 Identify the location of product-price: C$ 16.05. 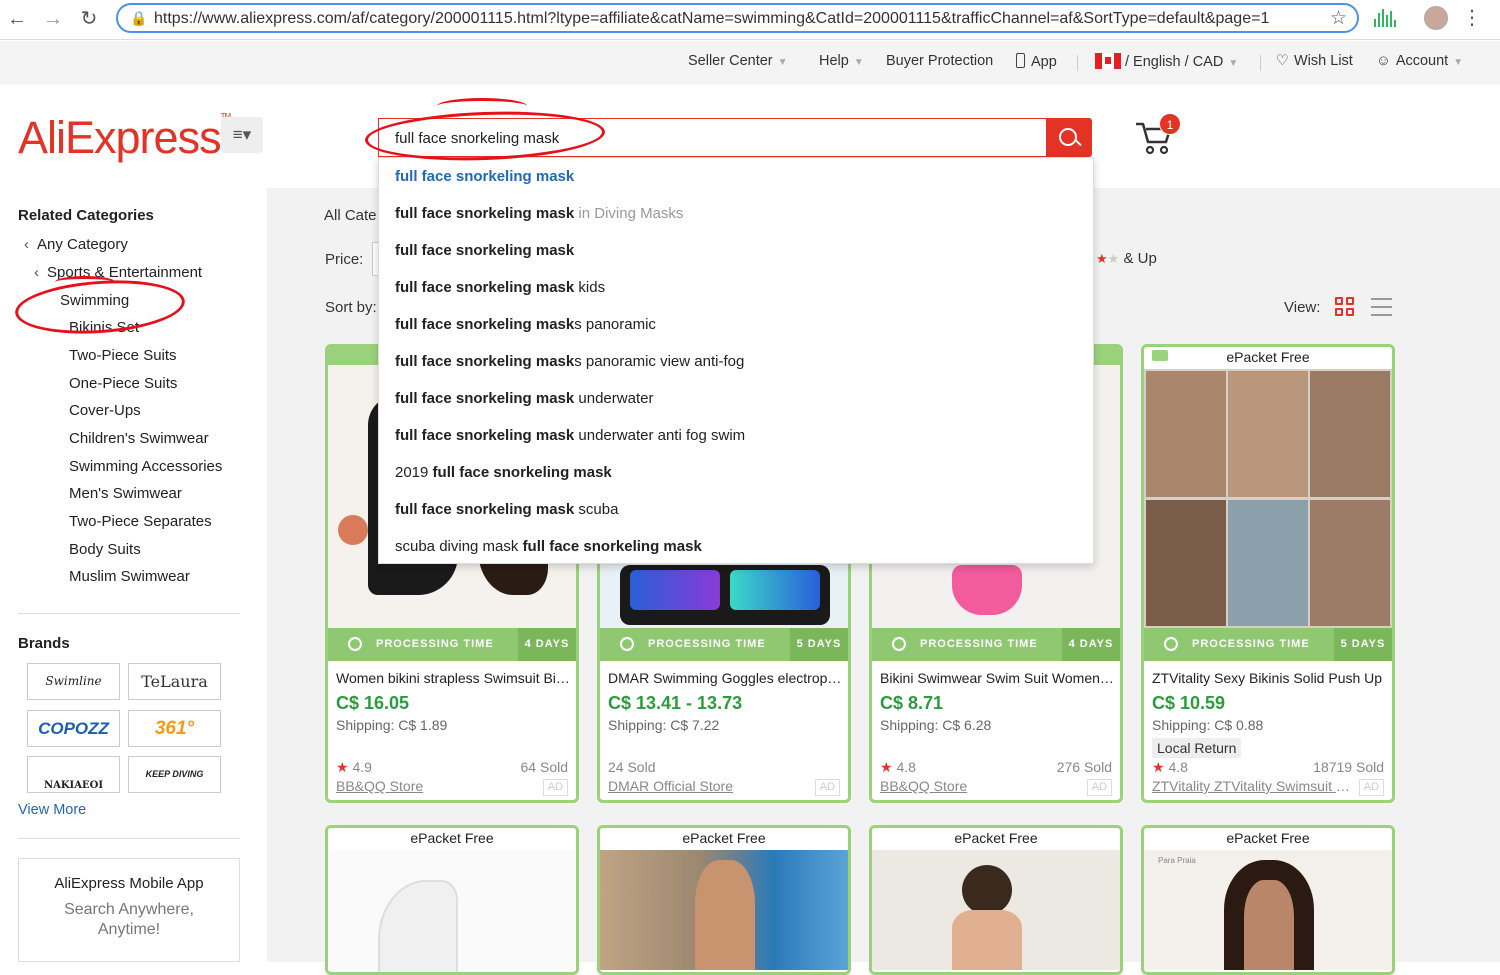
(373, 703).